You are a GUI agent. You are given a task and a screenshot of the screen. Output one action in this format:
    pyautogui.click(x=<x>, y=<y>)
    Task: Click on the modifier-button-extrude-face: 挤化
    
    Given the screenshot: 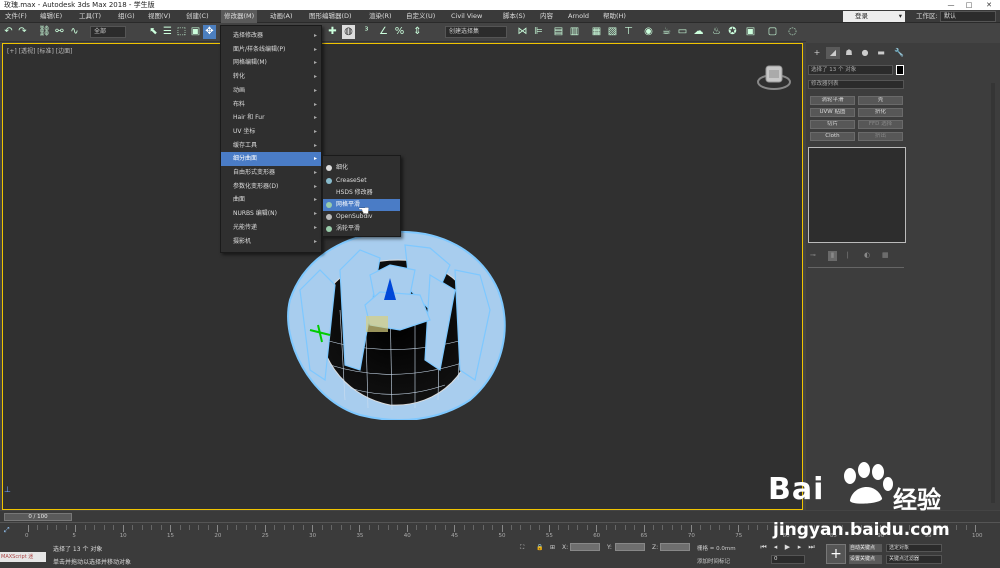 What is the action you would take?
    pyautogui.click(x=880, y=112)
    